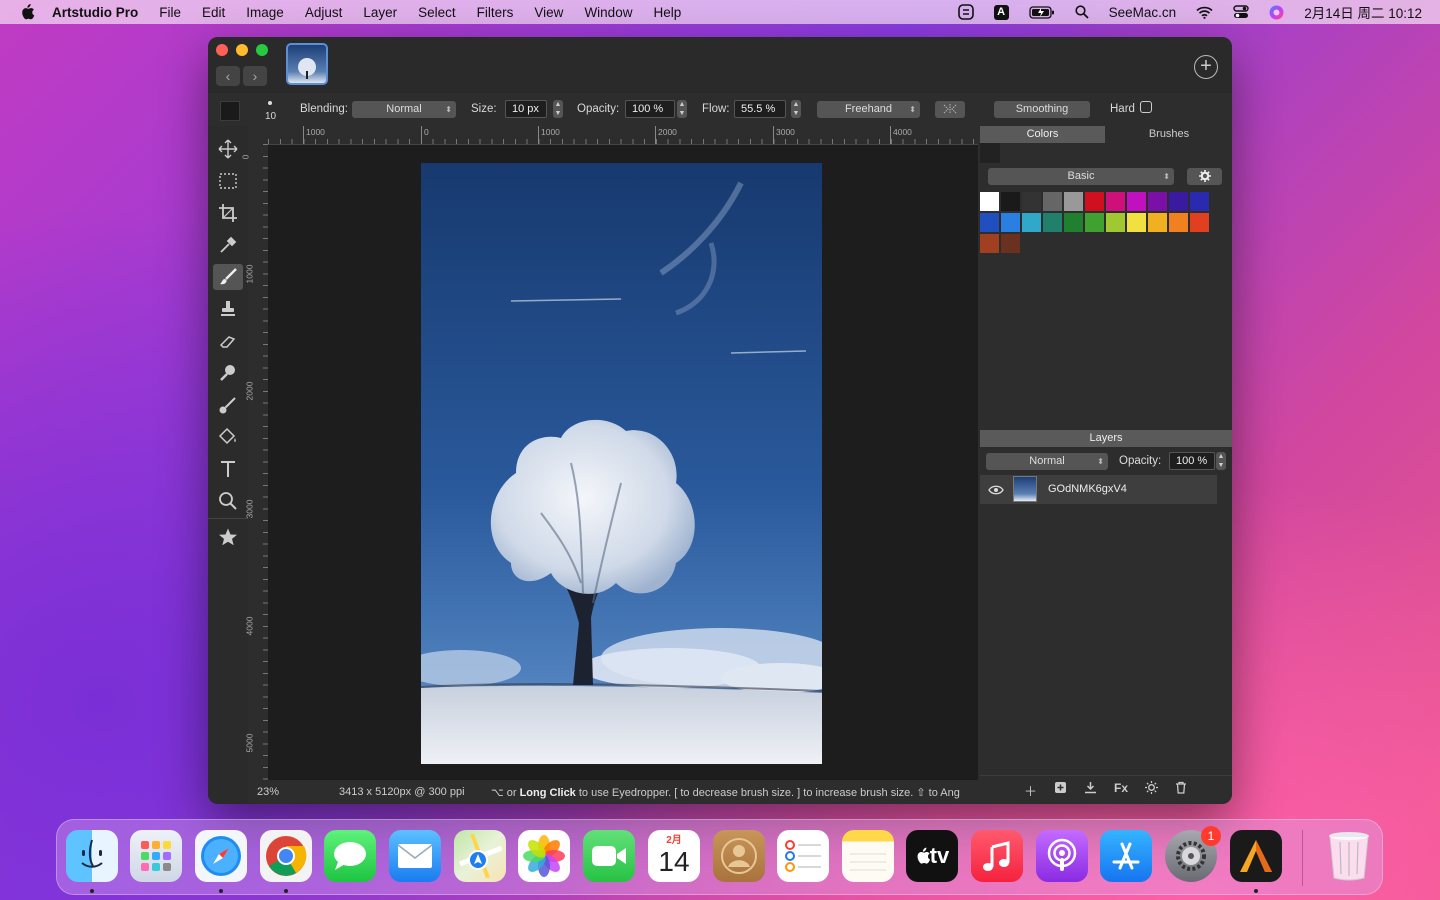 Image resolution: width=1440 pixels, height=900 pixels. I want to click on contacts-icon, so click(739, 856).